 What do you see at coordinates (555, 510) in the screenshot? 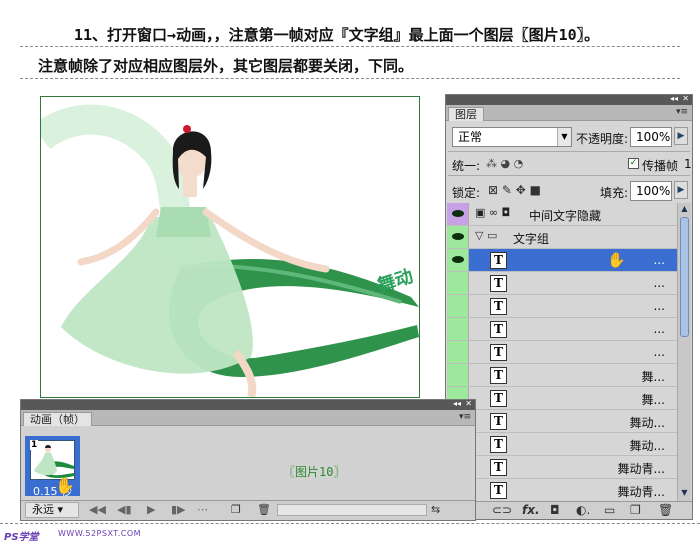
I see `mask-icon: ◘` at bounding box center [555, 510].